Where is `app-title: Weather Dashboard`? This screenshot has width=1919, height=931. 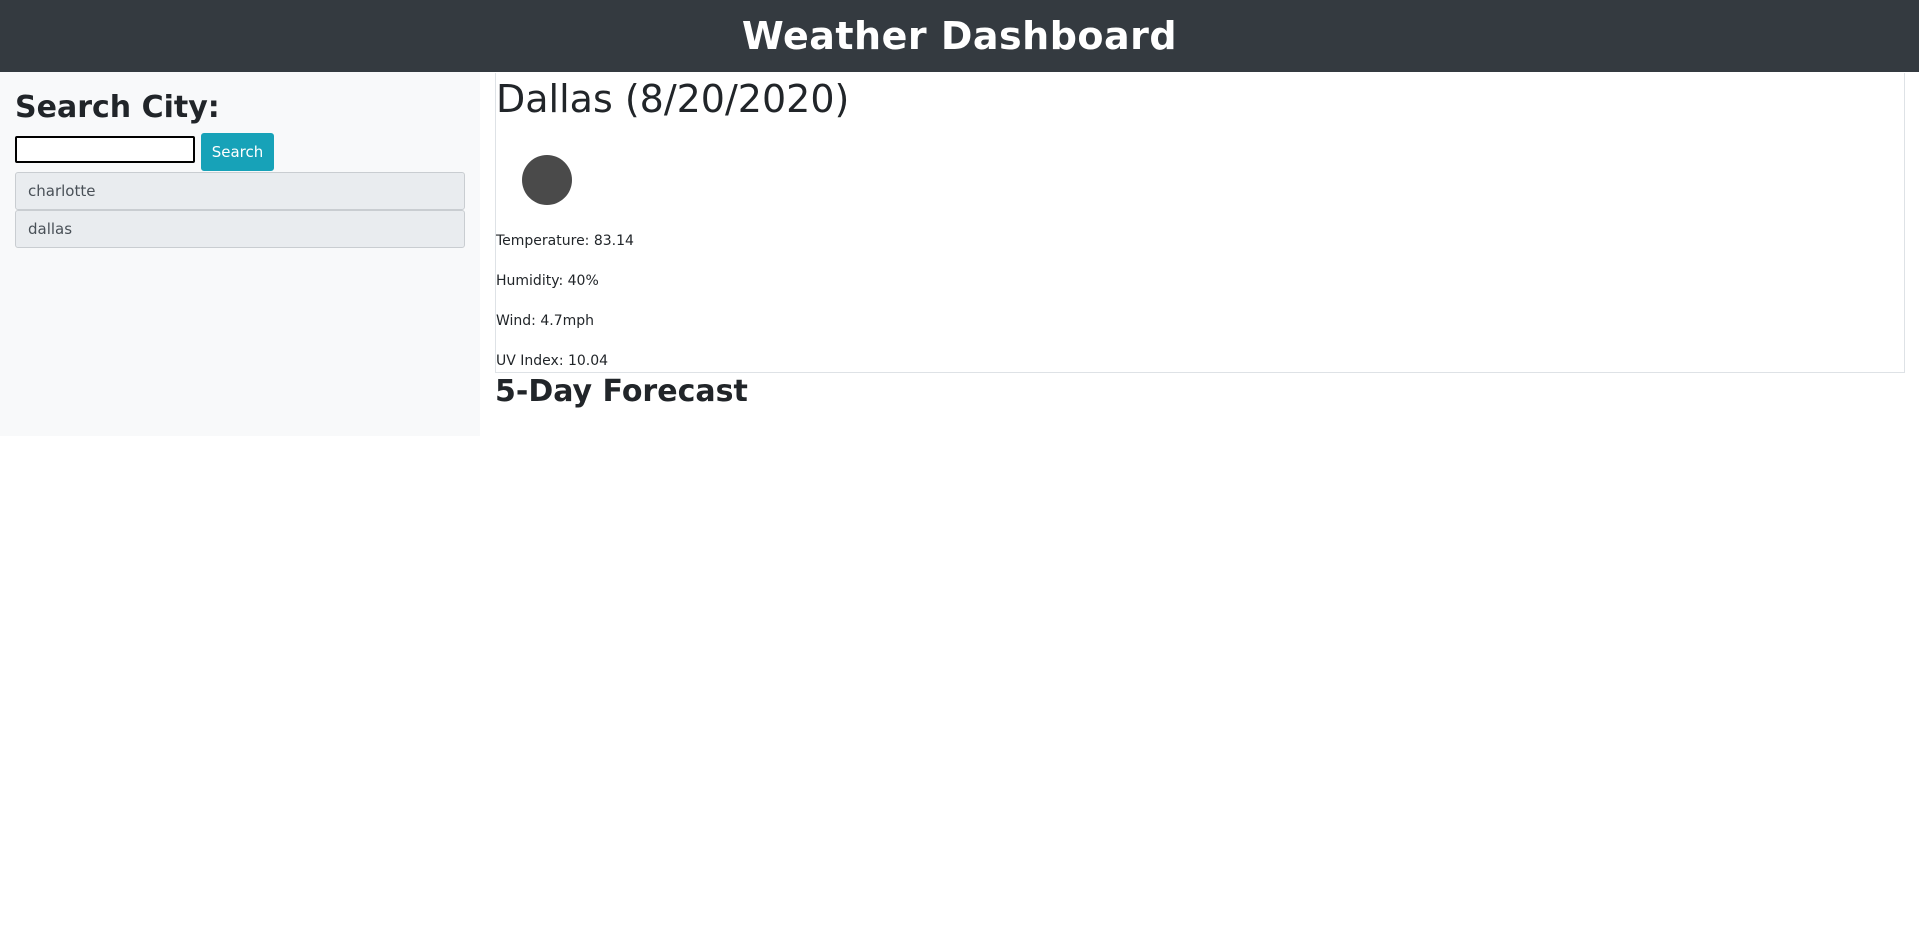 app-title: Weather Dashboard is located at coordinates (959, 36).